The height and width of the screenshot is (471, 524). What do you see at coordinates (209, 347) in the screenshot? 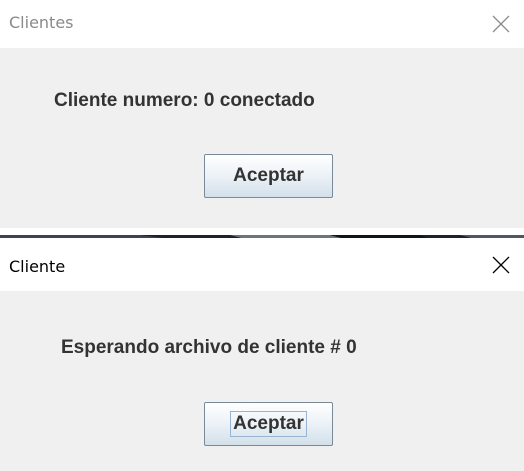
I see `message-text: Esperando archivo de cliente # 0` at bounding box center [209, 347].